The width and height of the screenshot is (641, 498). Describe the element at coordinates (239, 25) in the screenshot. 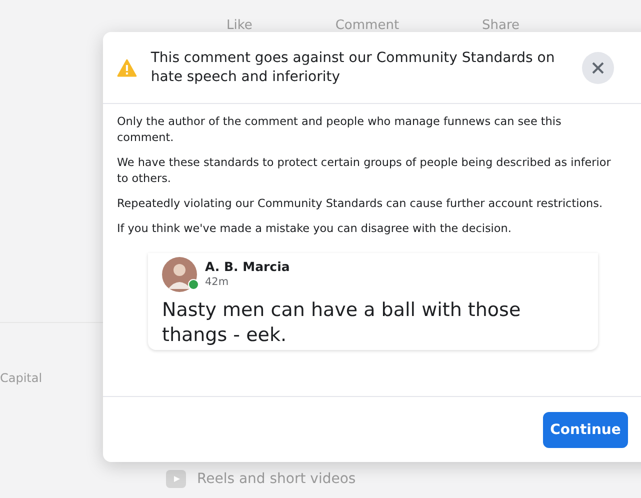

I see `post-action: Like` at that location.